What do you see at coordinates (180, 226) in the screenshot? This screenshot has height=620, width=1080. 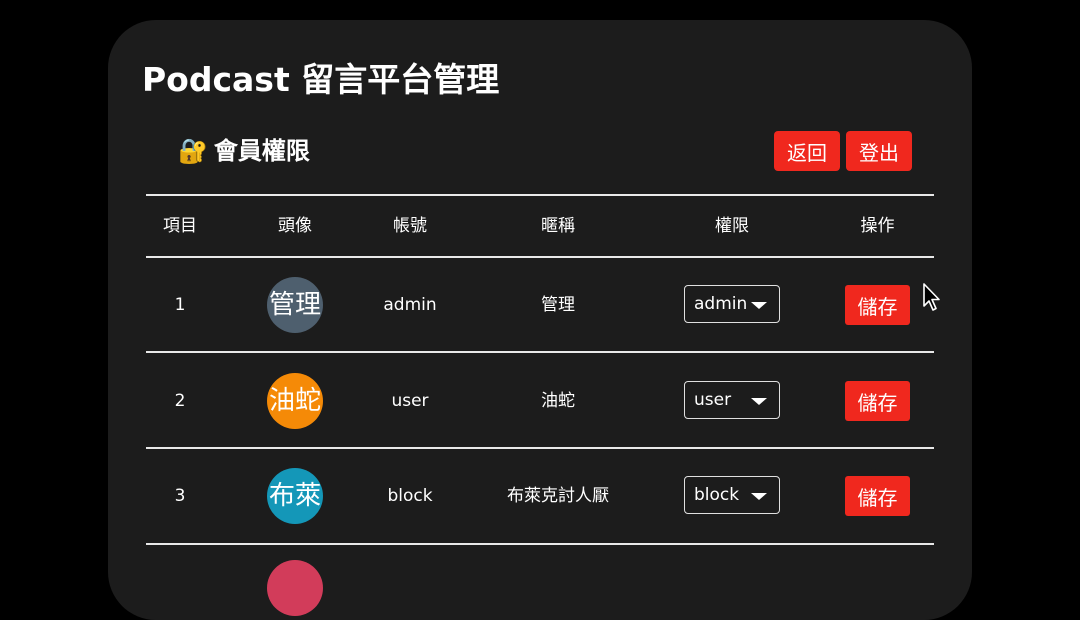 I see `column-header-index: 項目` at bounding box center [180, 226].